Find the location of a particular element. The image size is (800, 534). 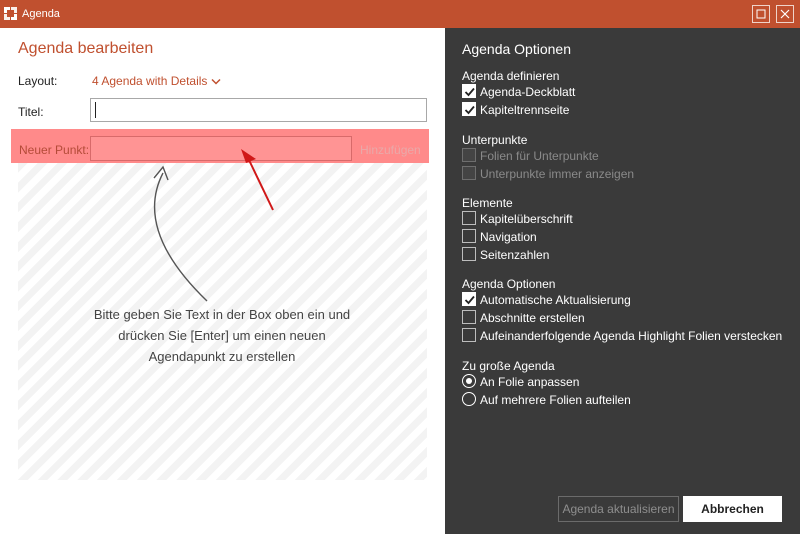

checkbox-label: Automatische Aktualisierung is located at coordinates (555, 300).